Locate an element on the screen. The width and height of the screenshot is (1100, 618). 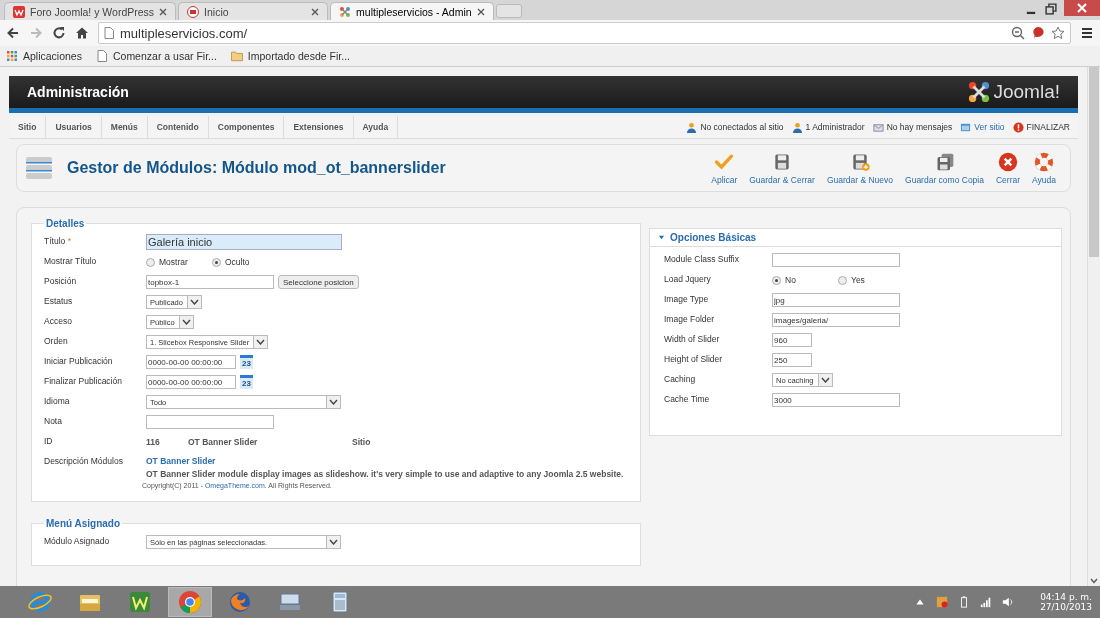
text-field: jpg is located at coordinates (836, 300).